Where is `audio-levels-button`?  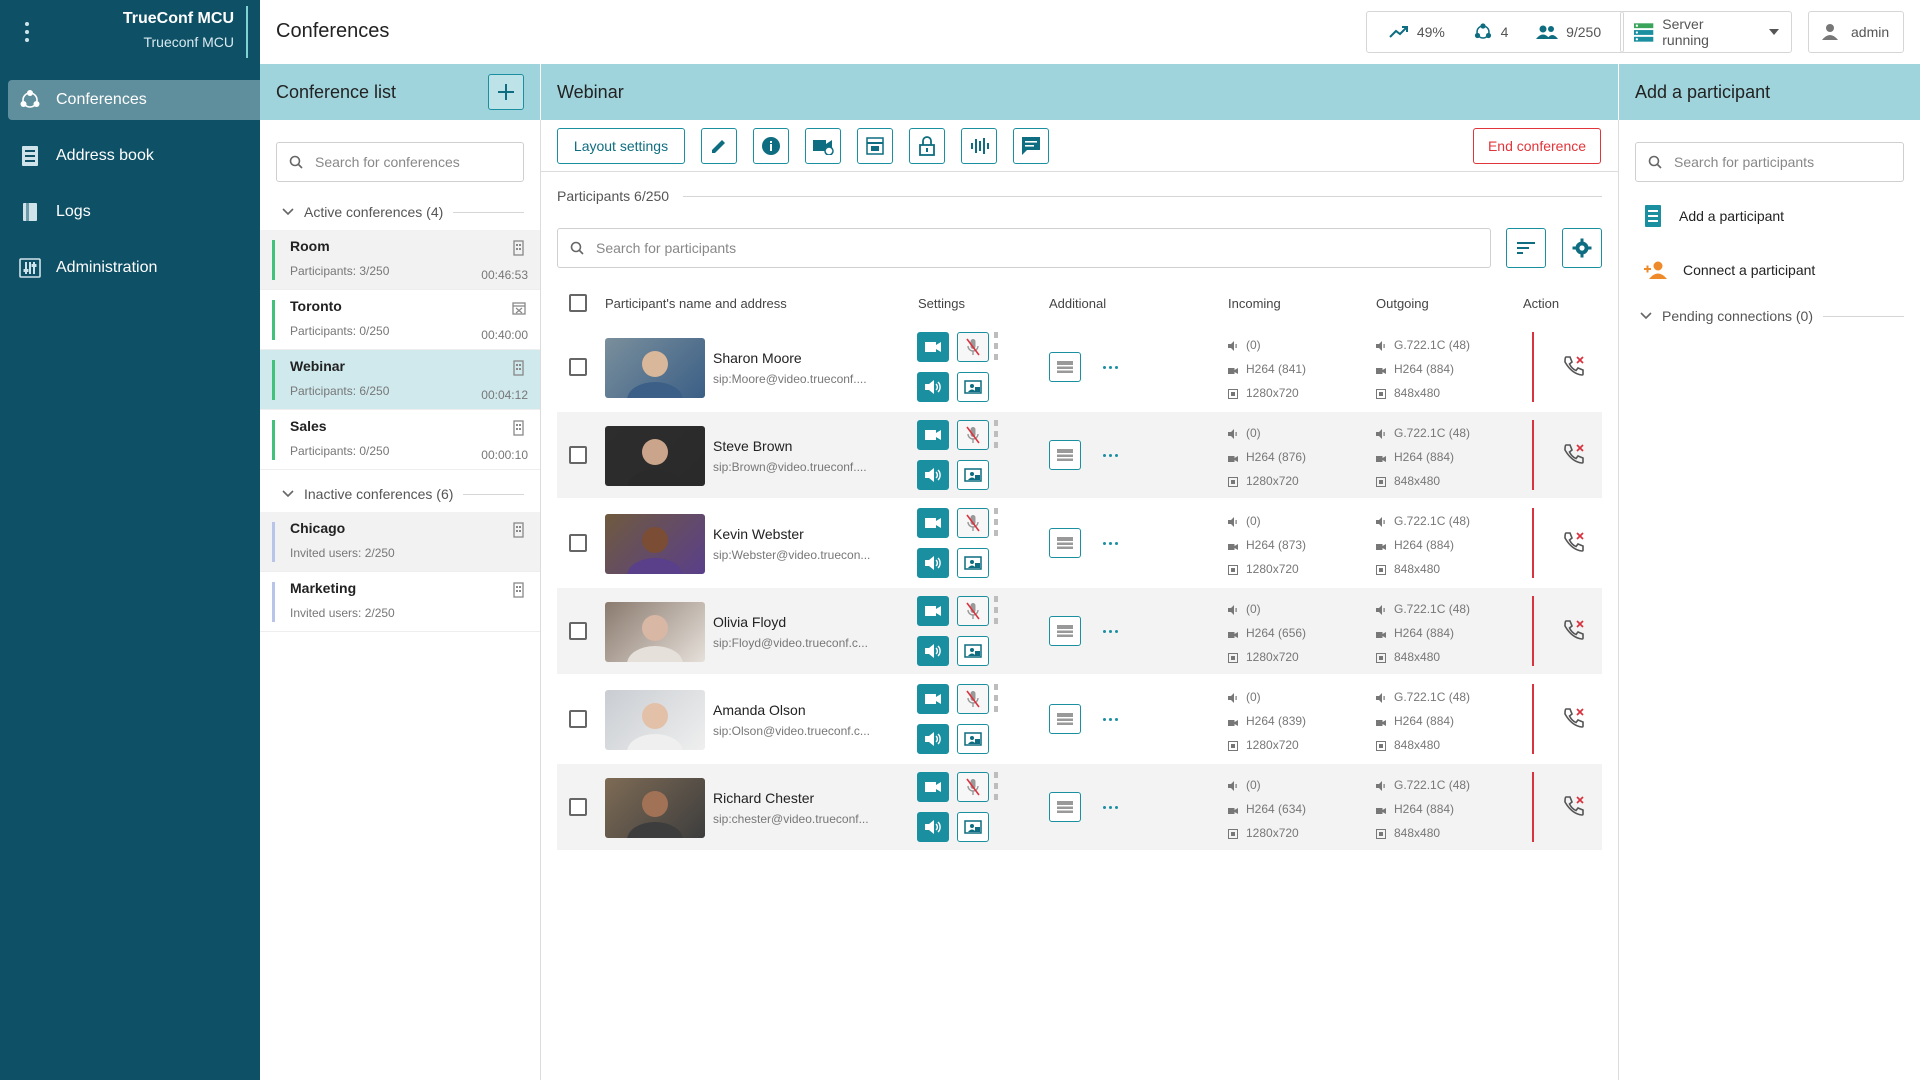 audio-levels-button is located at coordinates (979, 146).